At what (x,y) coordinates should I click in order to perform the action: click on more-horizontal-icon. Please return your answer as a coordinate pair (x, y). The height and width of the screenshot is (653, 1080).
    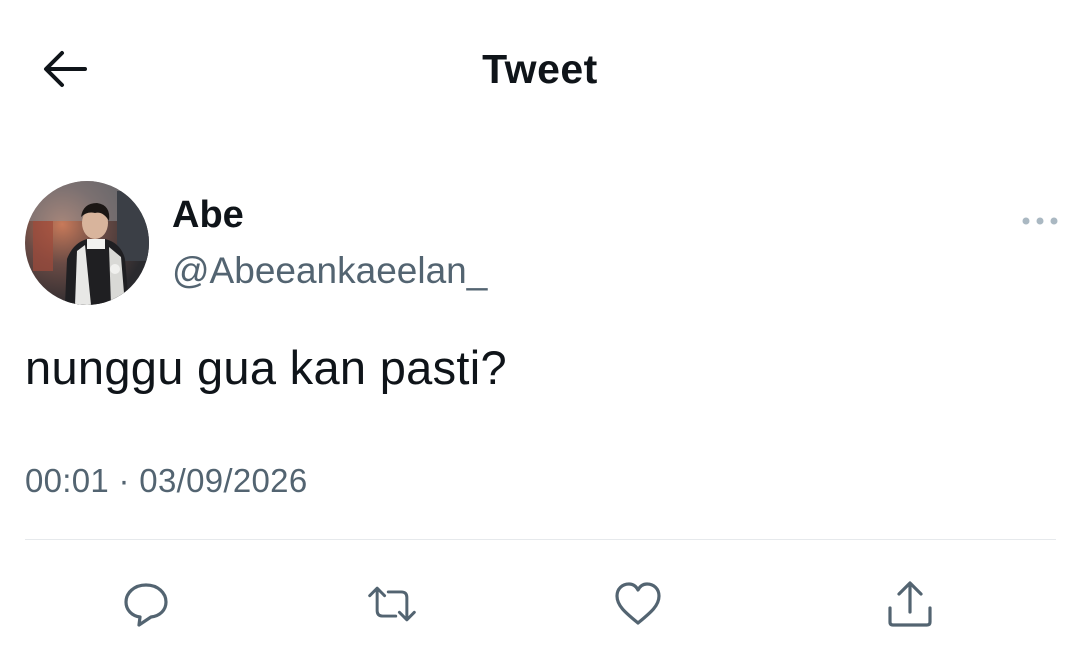
    Looking at the image, I should click on (1040, 221).